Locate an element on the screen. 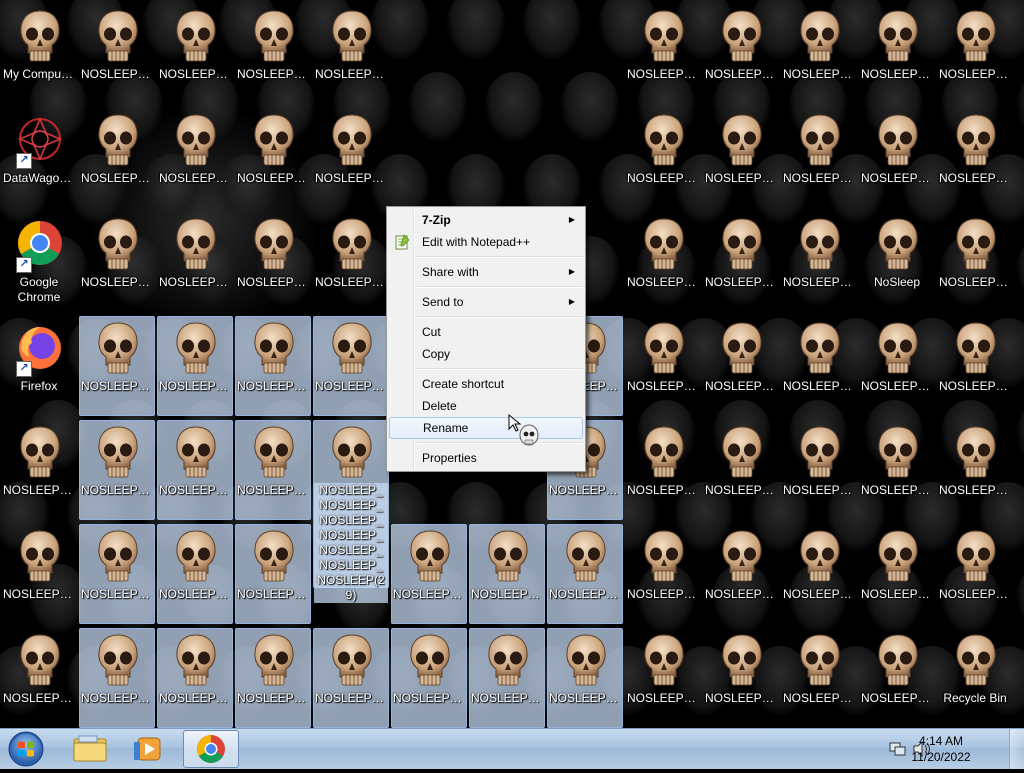 The image size is (1024, 773). menu-item-send-to: Send to ▶ is located at coordinates (486, 302).